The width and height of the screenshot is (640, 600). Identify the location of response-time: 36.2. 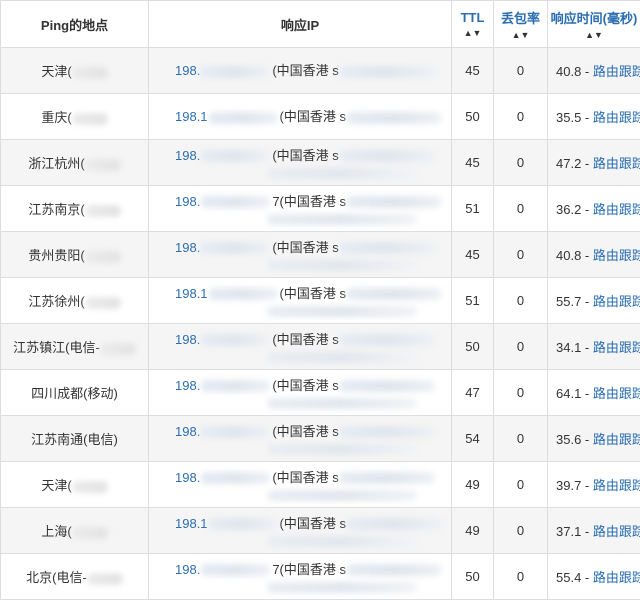
(568, 209).